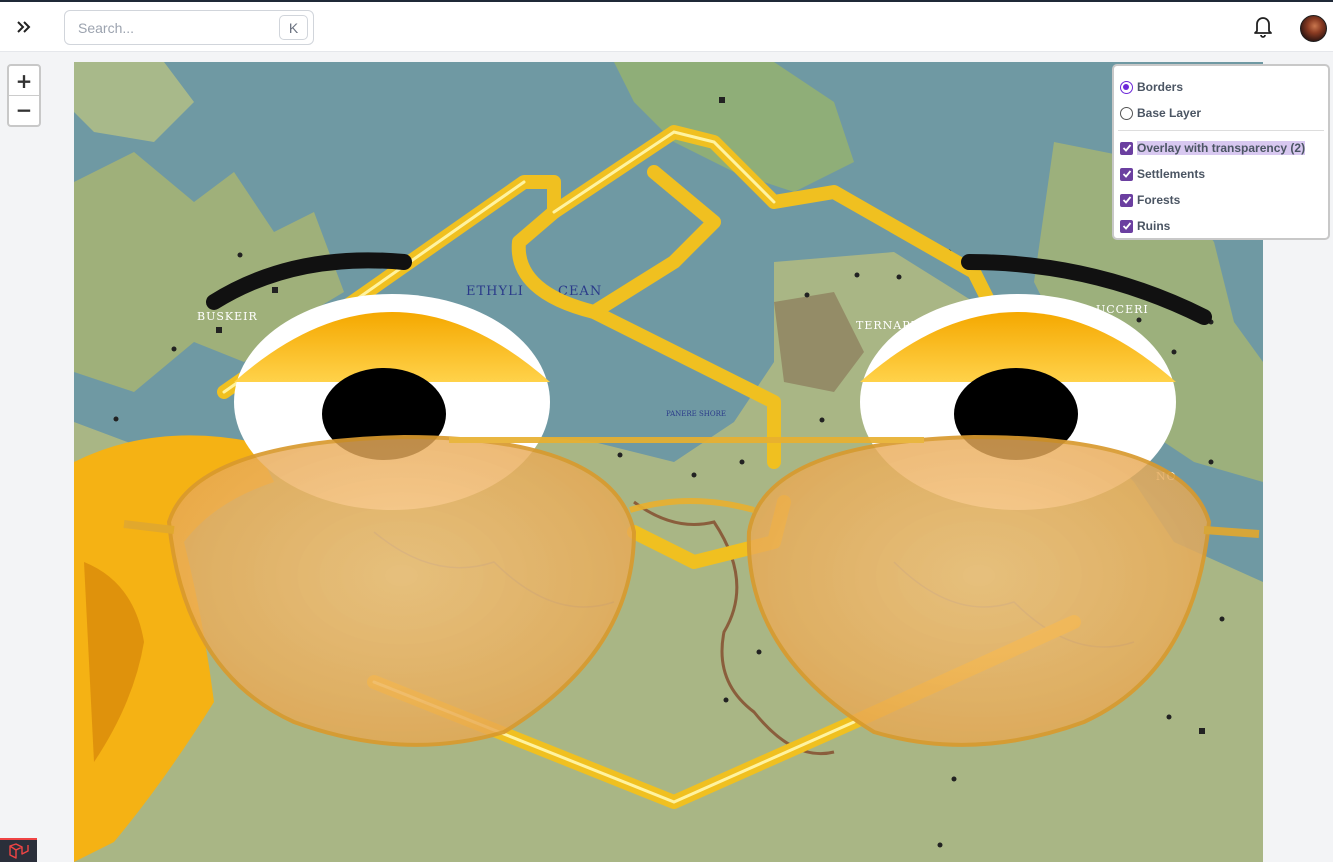  I want to click on base-layer-base: Base Layer, so click(1221, 113).